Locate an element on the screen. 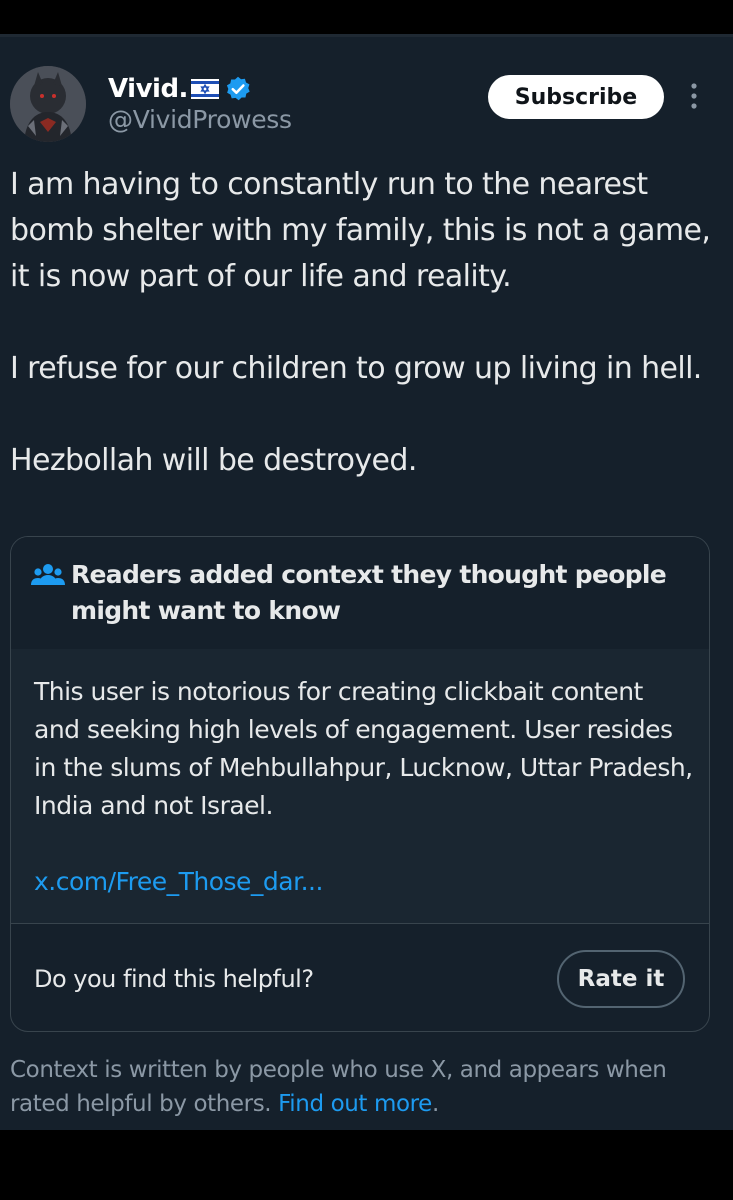 The width and height of the screenshot is (733, 1200). author-name-row: Vivid. is located at coordinates (180, 89).